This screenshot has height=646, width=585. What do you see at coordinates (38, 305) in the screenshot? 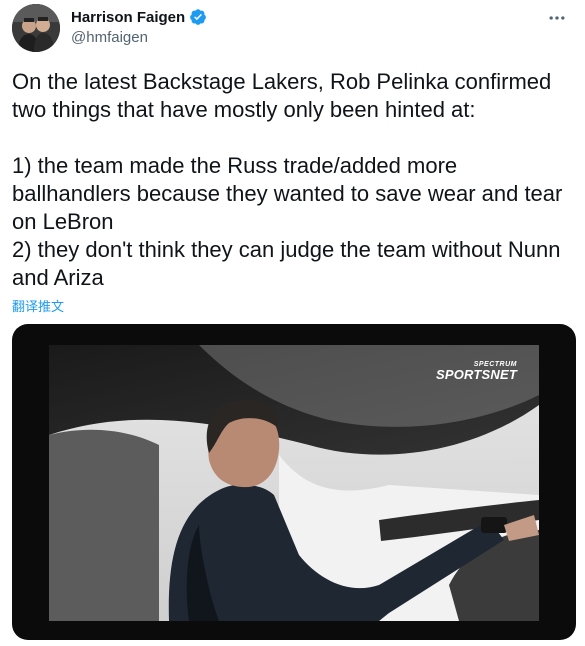
I see `translate-tweet-link: 翻译推文` at bounding box center [38, 305].